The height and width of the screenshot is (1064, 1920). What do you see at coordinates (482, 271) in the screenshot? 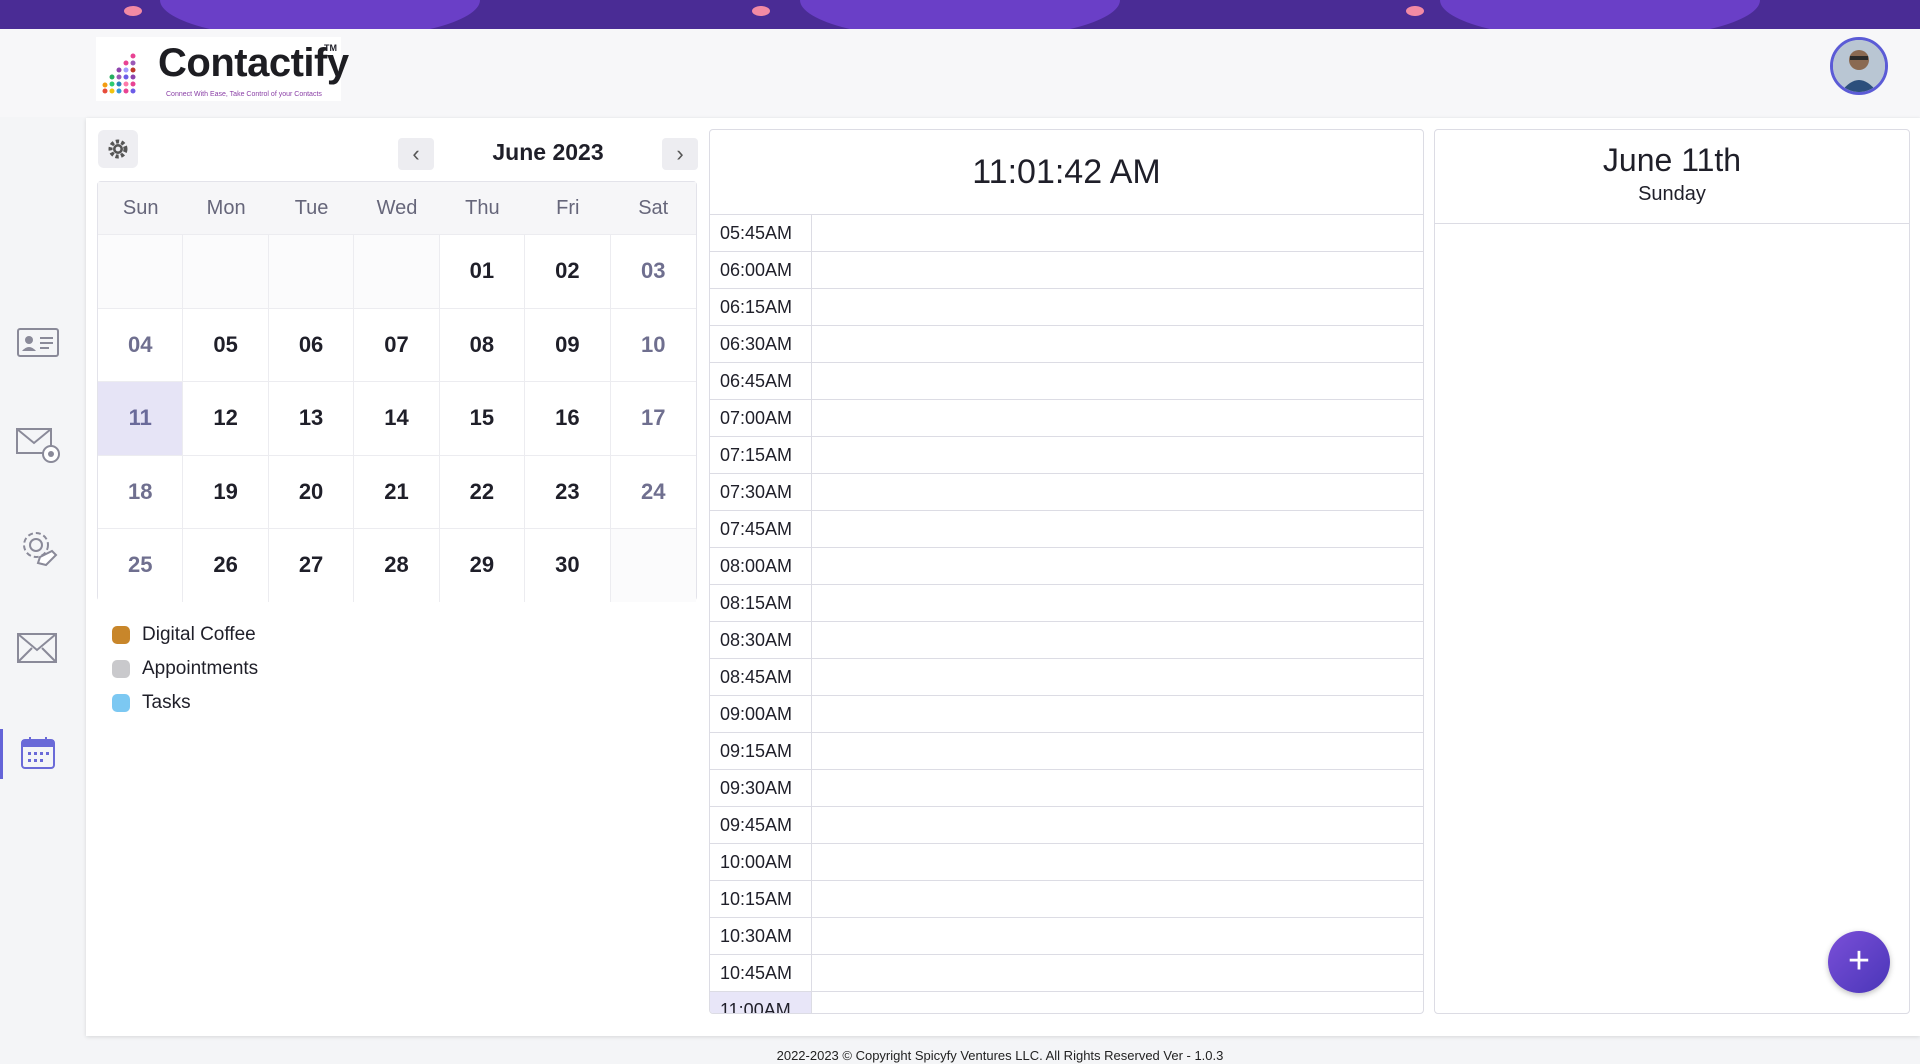
I see `calendar-day-01: 01` at bounding box center [482, 271].